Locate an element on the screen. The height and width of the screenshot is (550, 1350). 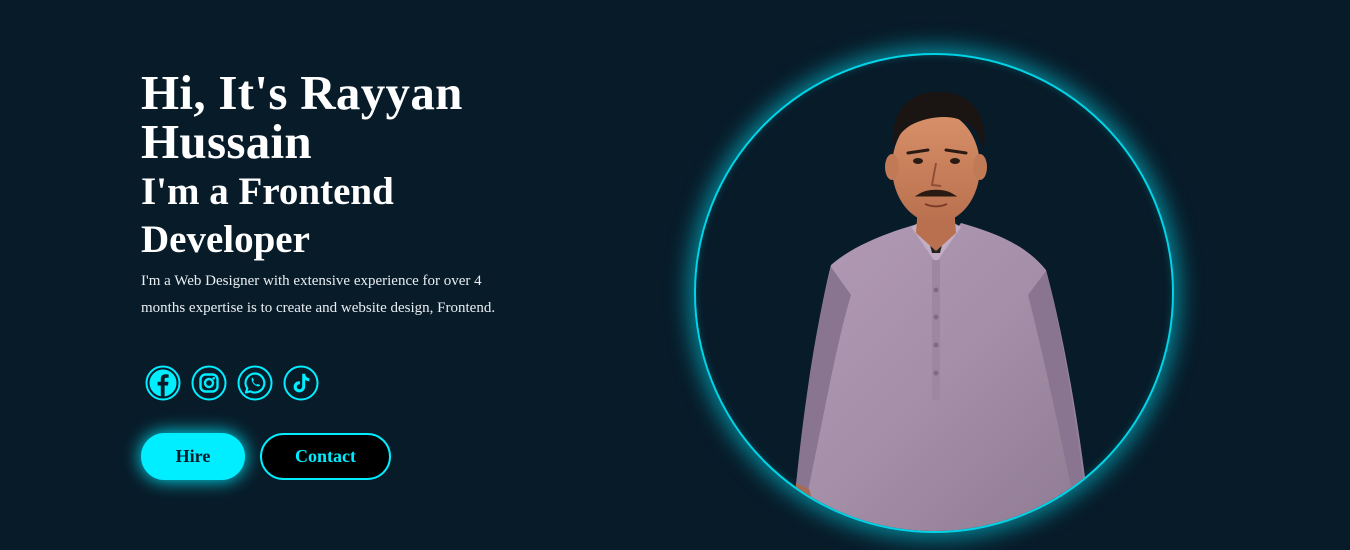
facebook-link is located at coordinates (163, 383).